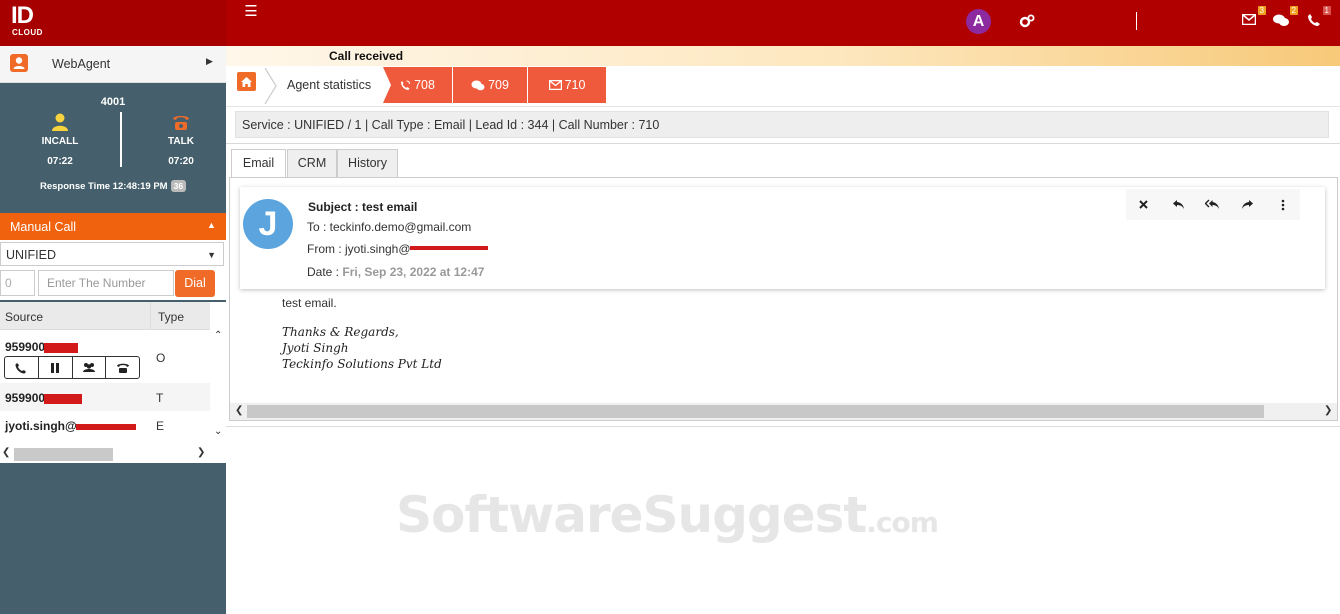 The height and width of the screenshot is (614, 1340). What do you see at coordinates (448, 247) in the screenshot?
I see `redaction-bar` at bounding box center [448, 247].